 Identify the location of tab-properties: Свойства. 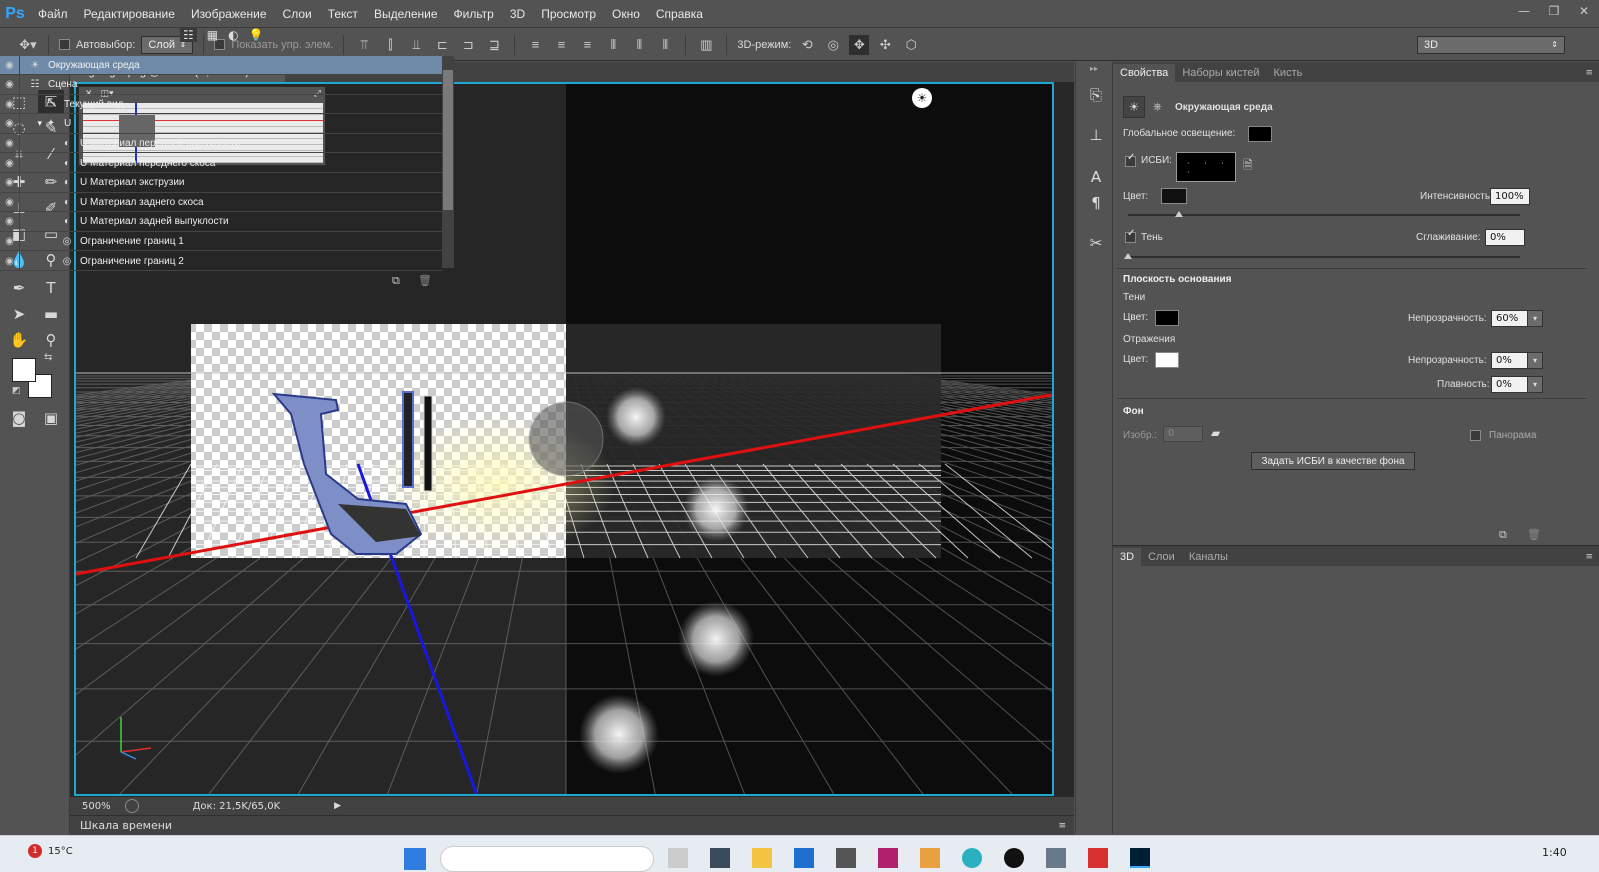
(1144, 73).